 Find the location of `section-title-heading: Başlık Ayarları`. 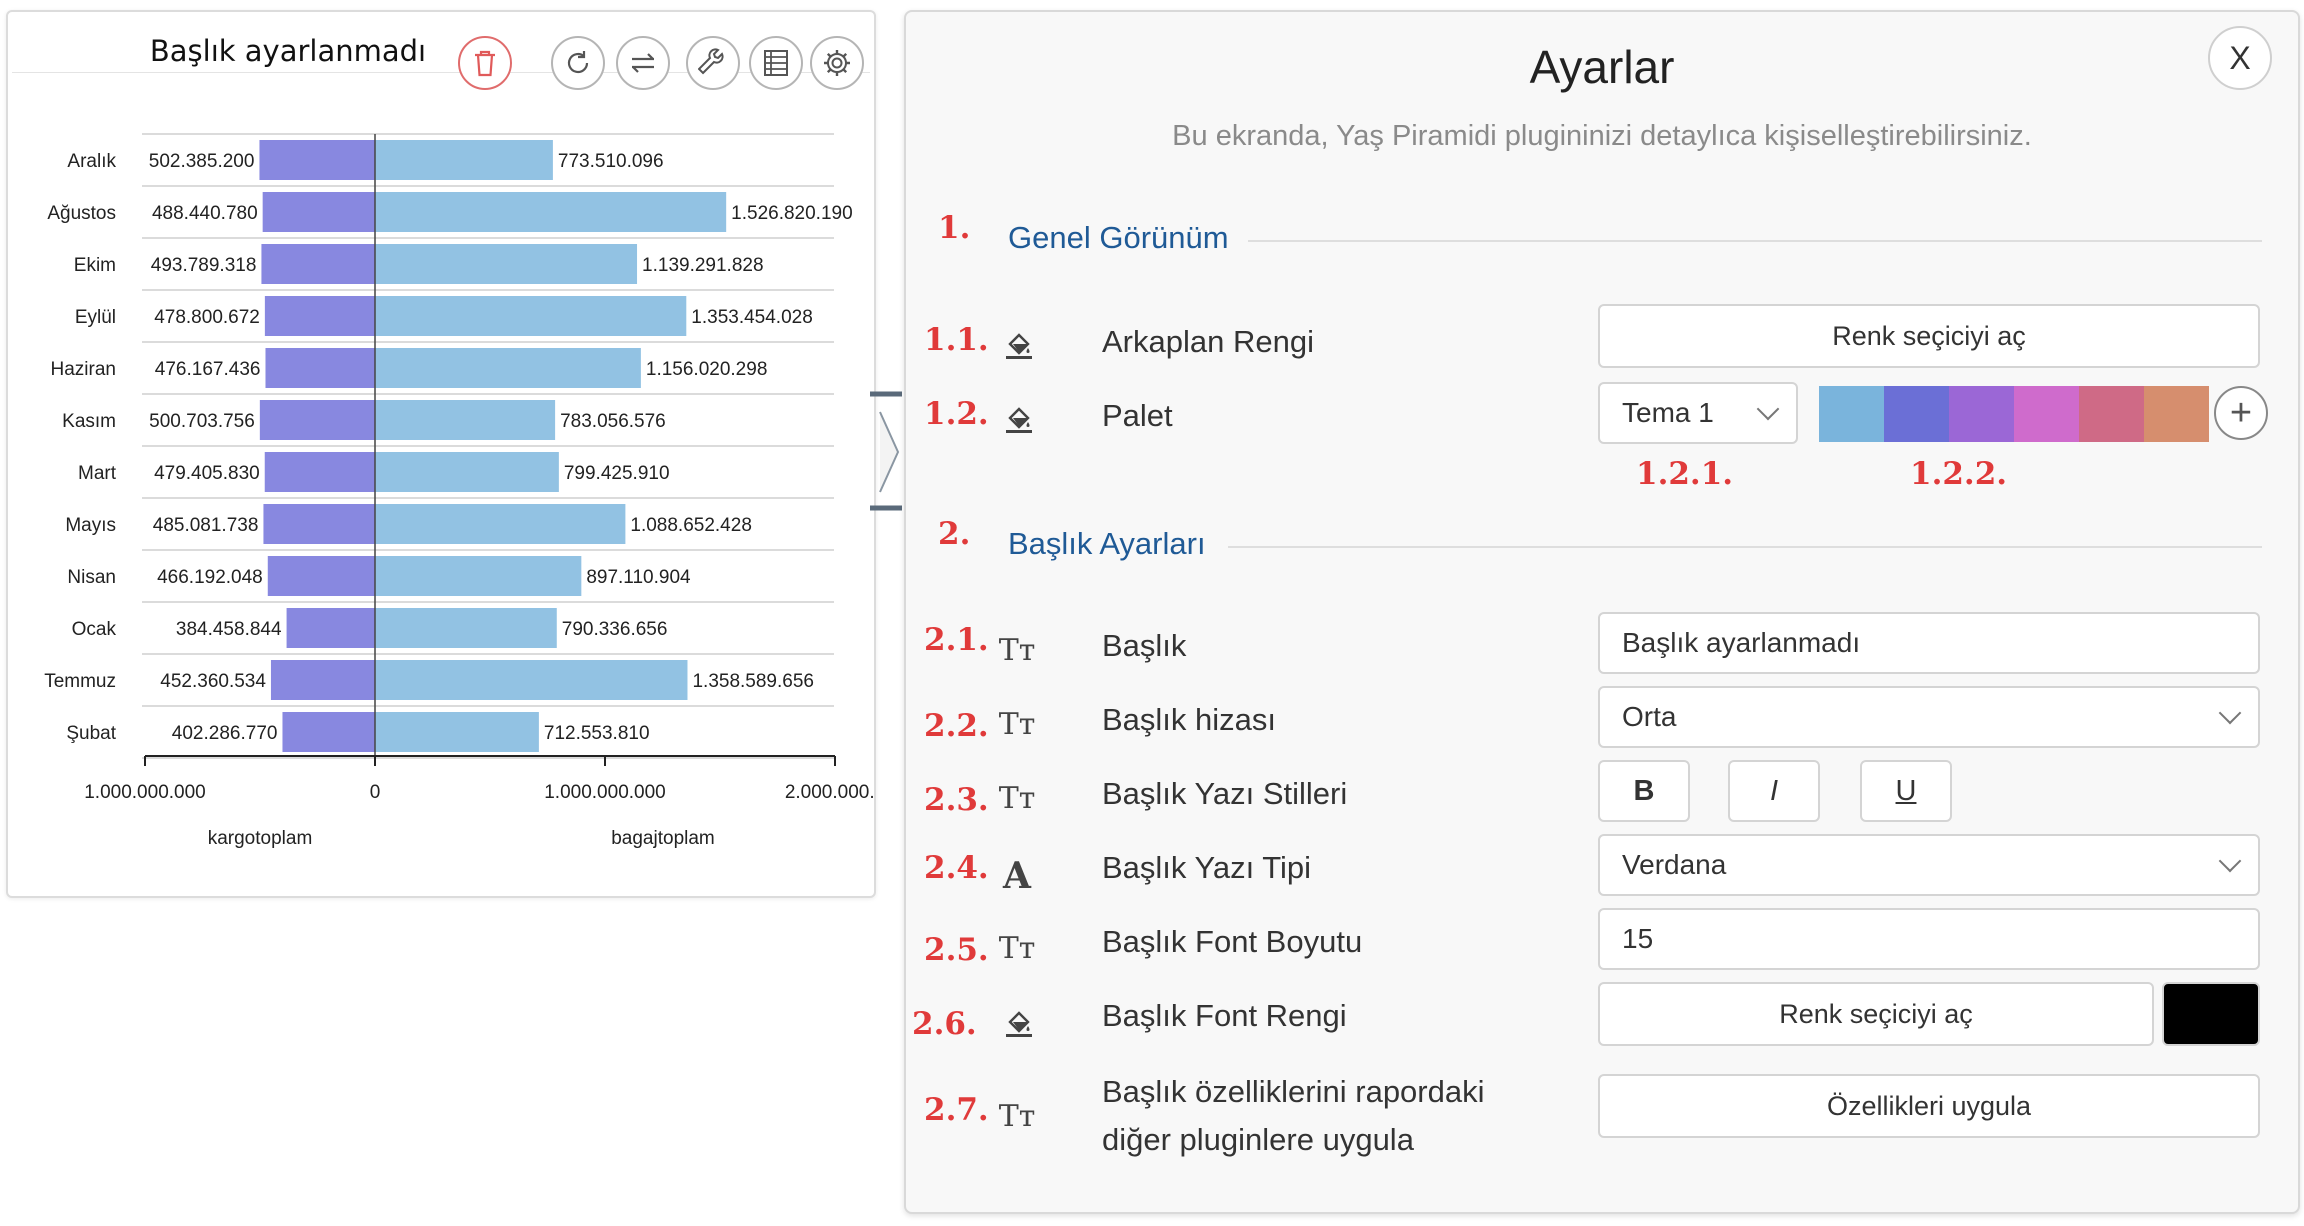

section-title-heading: Başlık Ayarları is located at coordinates (1107, 543).